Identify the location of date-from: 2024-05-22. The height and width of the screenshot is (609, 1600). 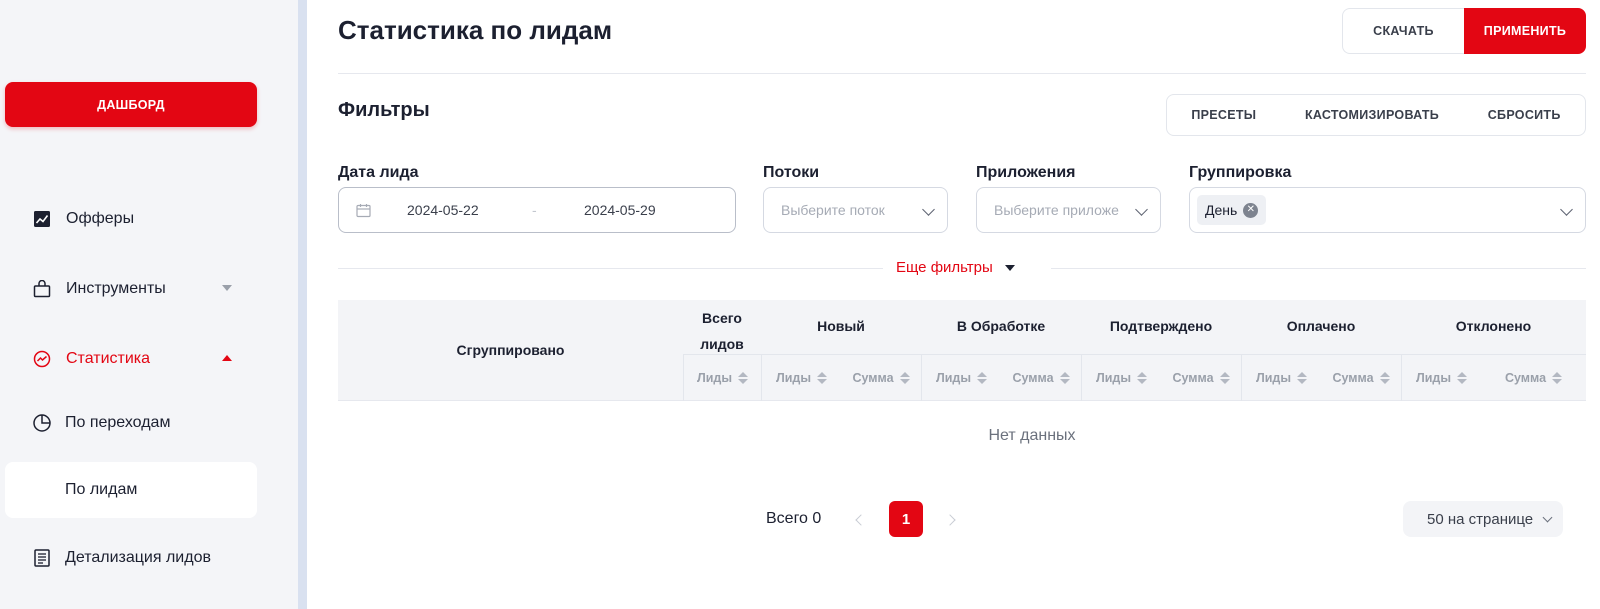
(443, 210).